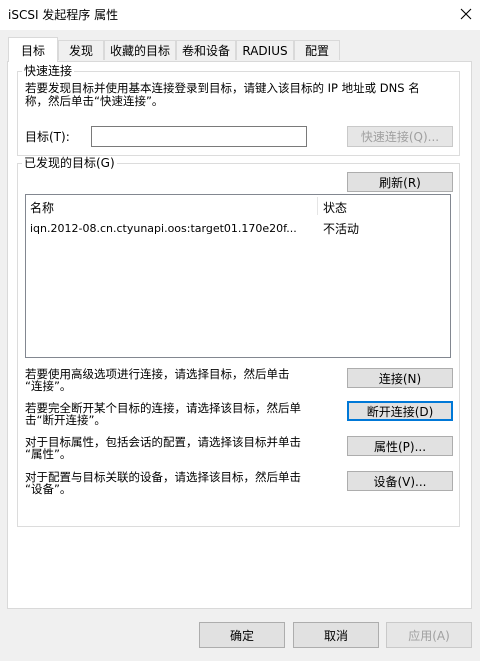  Describe the element at coordinates (341, 229) in the screenshot. I see `target-status-cell: 不活动` at that location.